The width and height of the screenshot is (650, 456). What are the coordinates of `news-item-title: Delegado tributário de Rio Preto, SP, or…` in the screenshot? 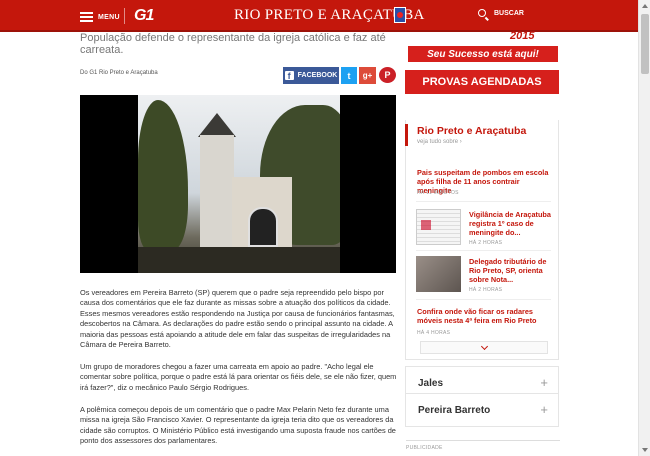 It's located at (512, 270).